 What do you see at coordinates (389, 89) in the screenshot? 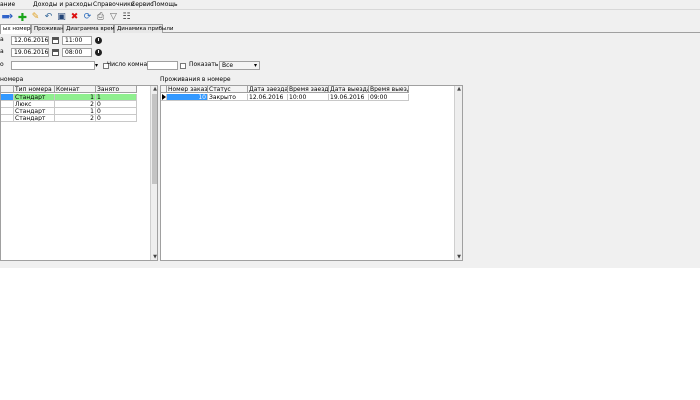
I see `column-header: Время выезда` at bounding box center [389, 89].